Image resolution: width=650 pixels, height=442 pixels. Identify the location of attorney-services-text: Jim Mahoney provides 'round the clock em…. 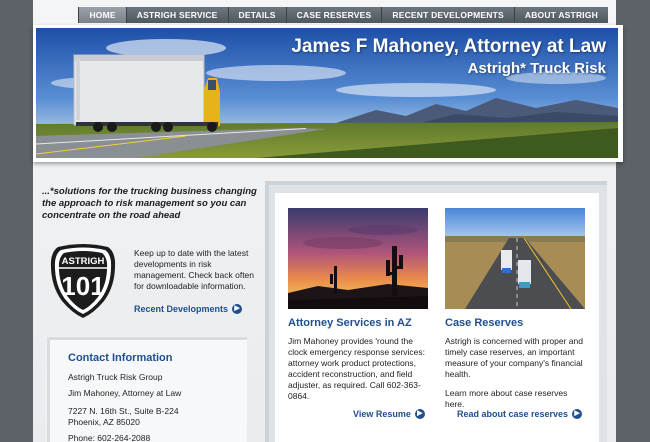
(357, 368).